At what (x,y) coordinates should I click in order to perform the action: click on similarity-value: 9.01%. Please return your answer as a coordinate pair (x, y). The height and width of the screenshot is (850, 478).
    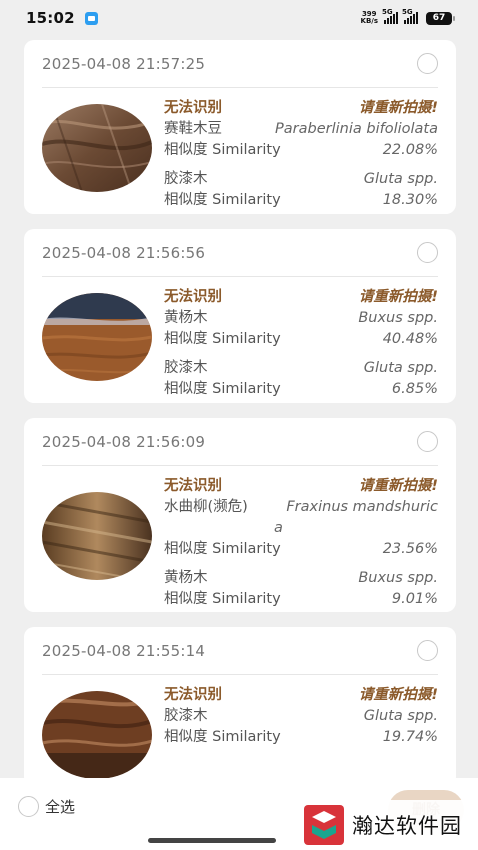
    Looking at the image, I should click on (414, 599).